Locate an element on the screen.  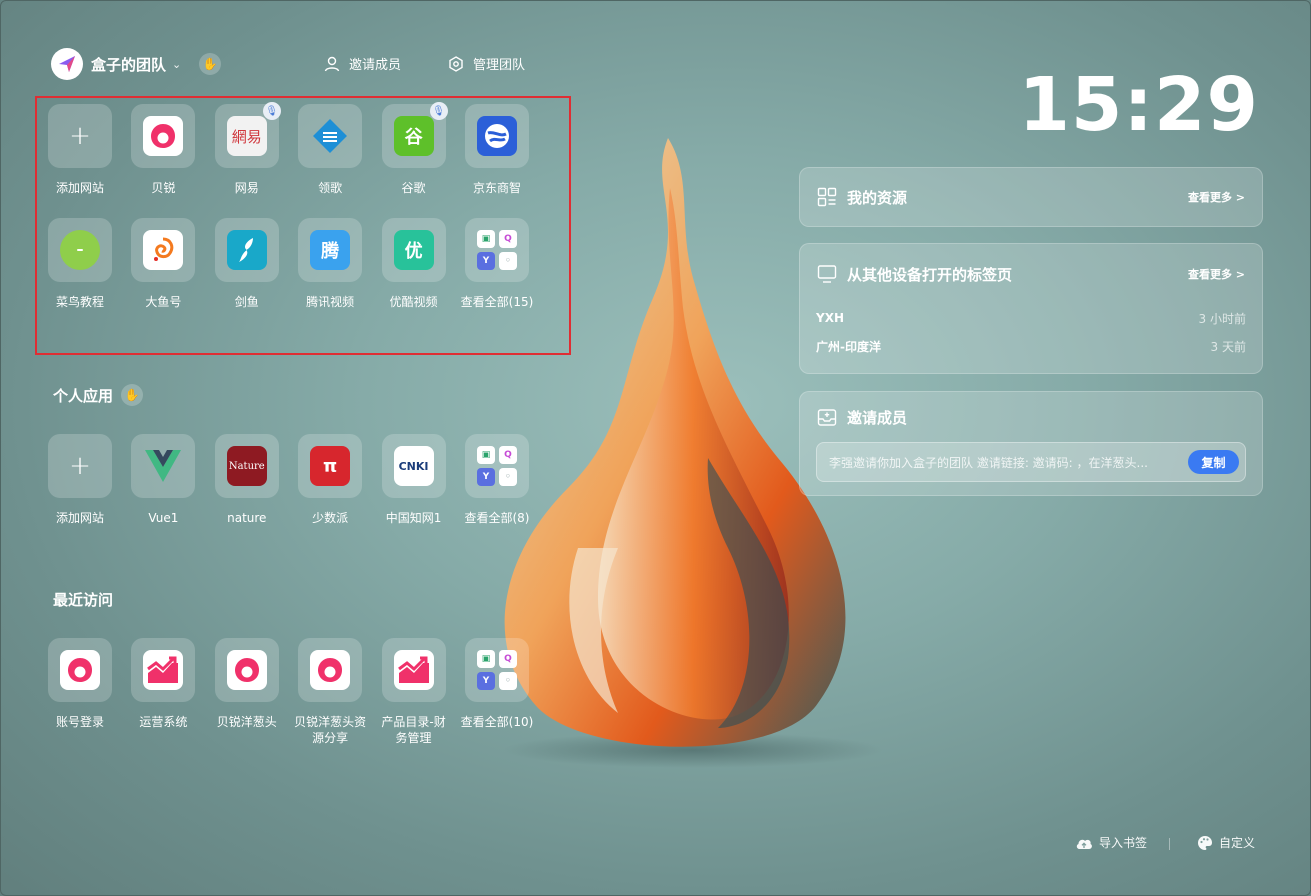
runoob-icon is located at coordinates (80, 250).